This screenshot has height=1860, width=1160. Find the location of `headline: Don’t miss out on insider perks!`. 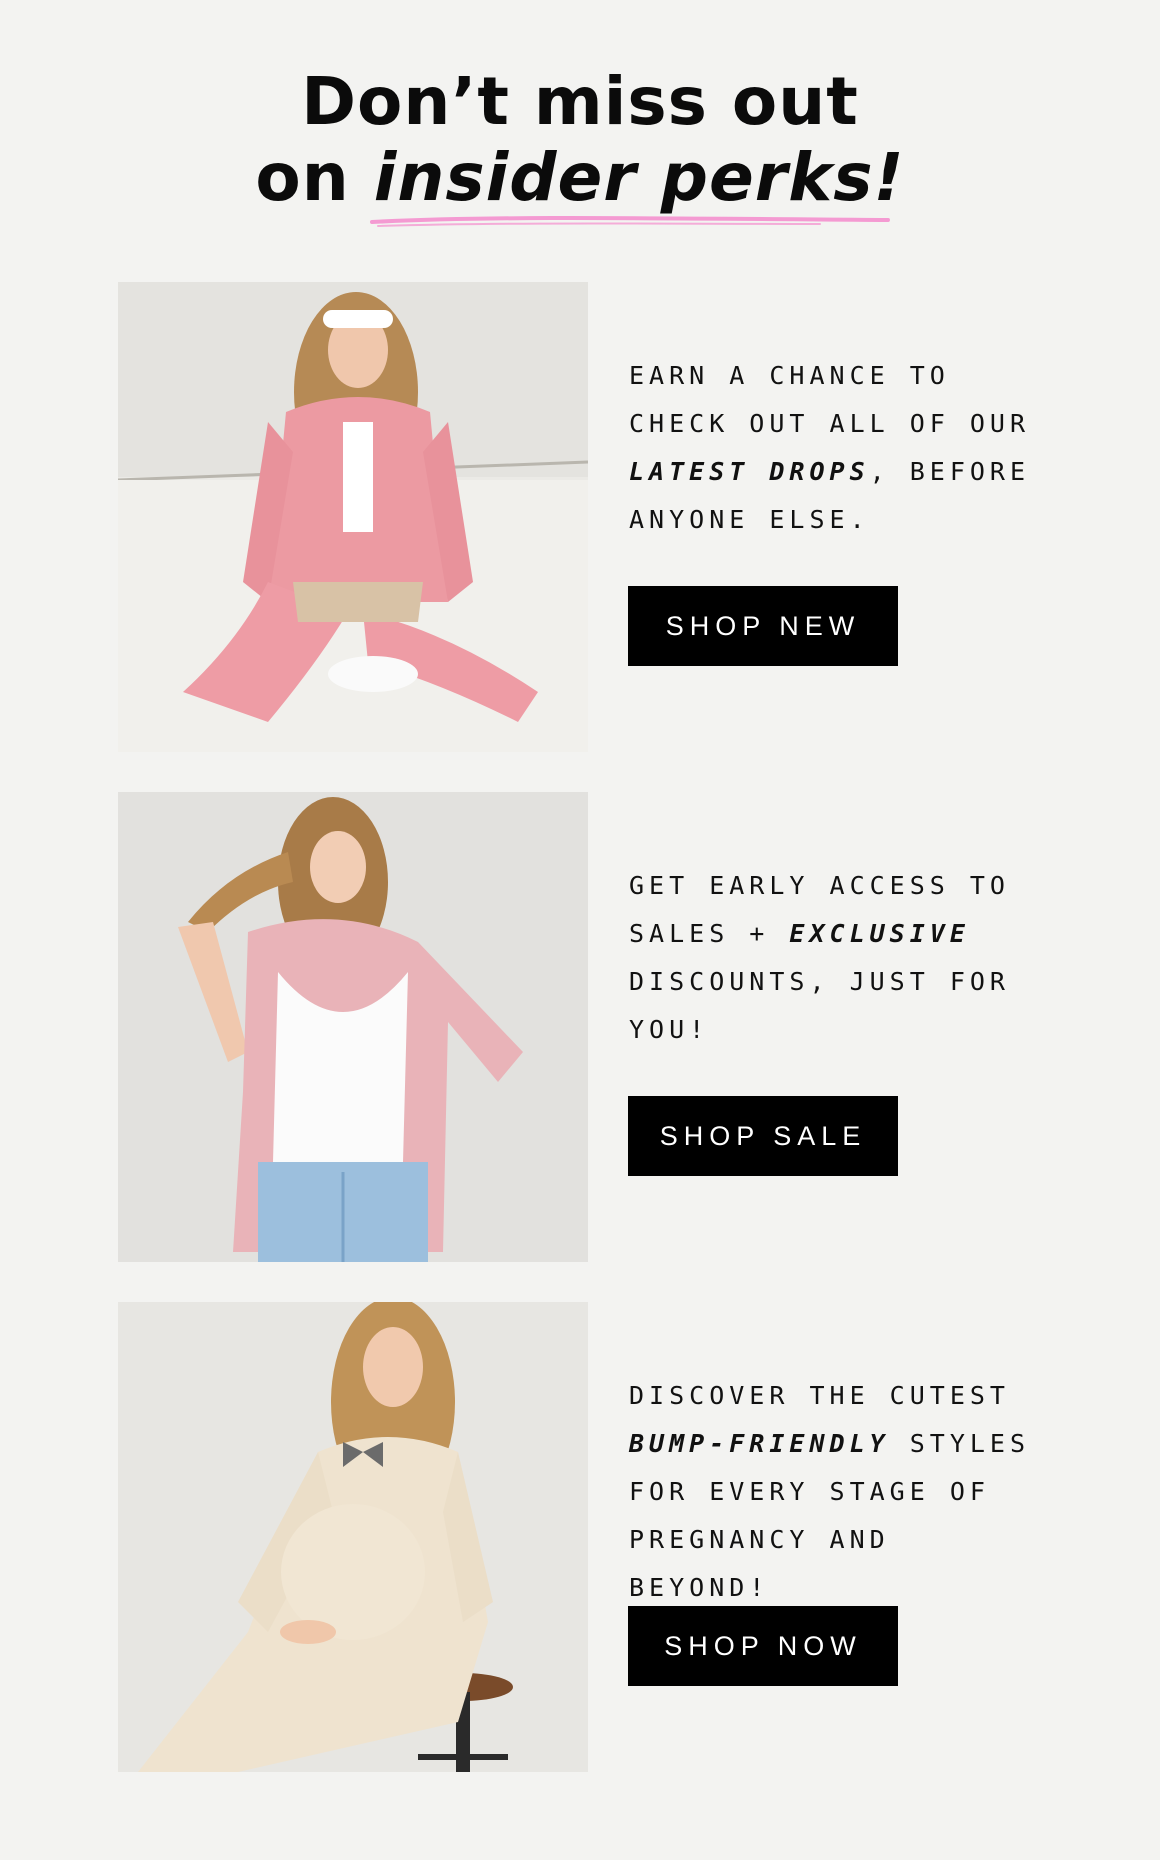

headline: Don’t miss out on insider perks! is located at coordinates (580, 140).